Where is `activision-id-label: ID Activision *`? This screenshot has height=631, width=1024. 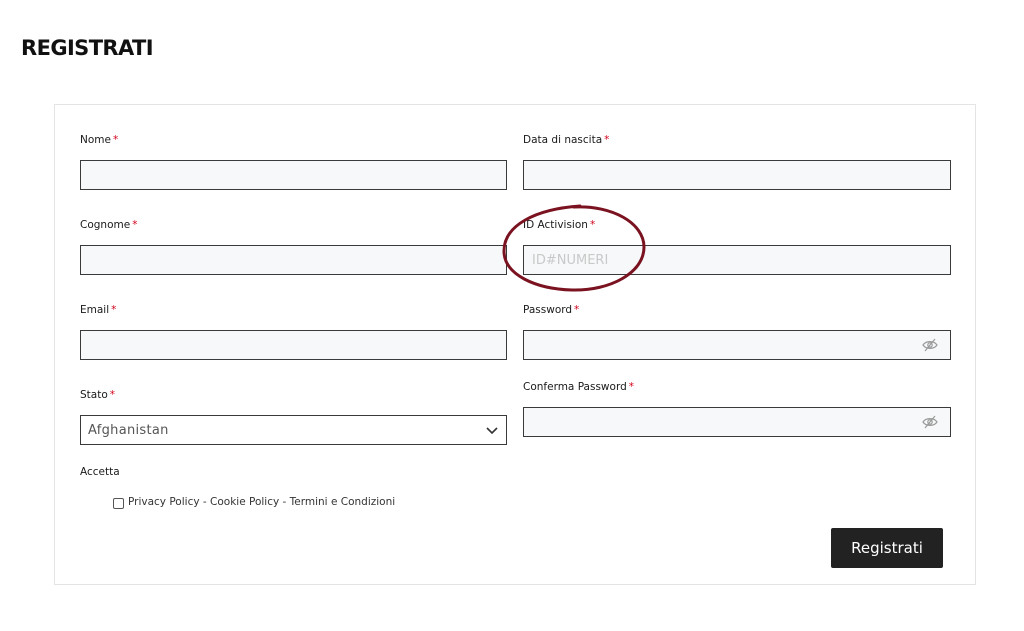 activision-id-label: ID Activision * is located at coordinates (559, 225).